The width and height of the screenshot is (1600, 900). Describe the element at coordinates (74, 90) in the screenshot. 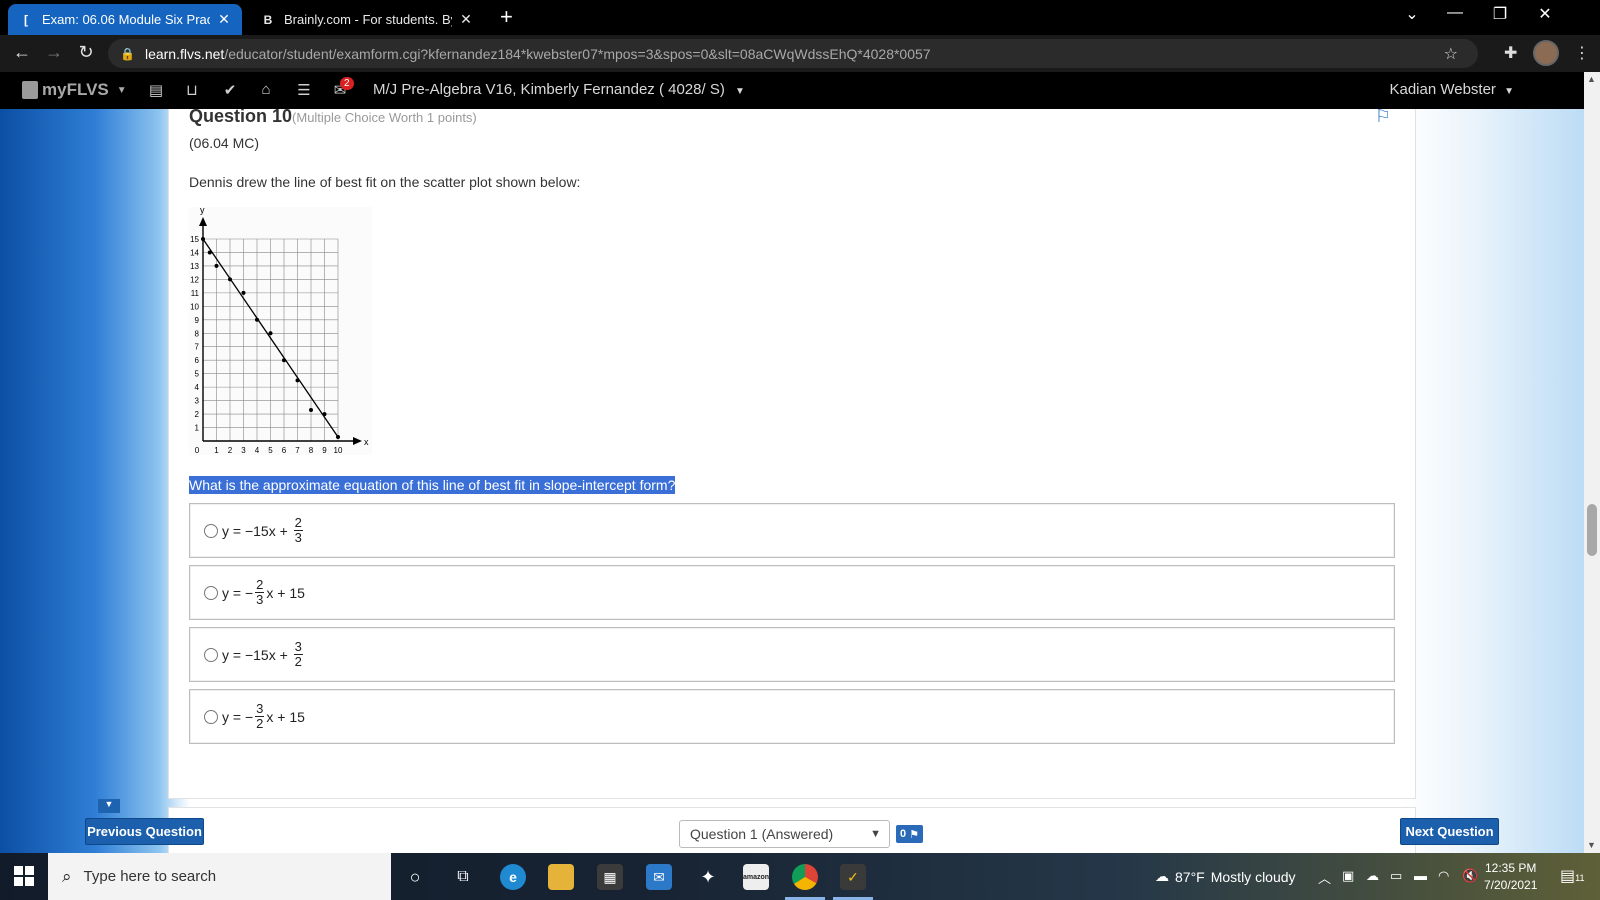

I see `myflvs-menu: myFLVS ▼` at that location.